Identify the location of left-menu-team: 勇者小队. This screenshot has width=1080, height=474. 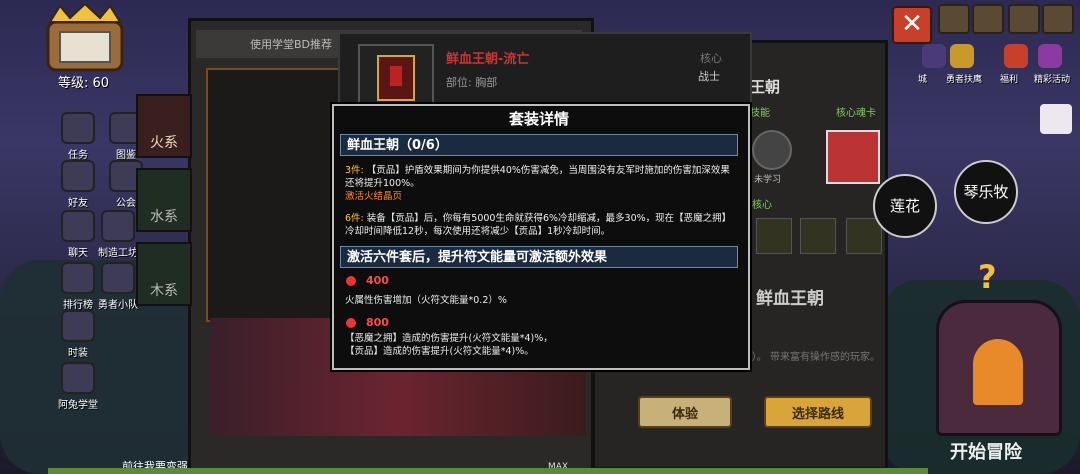
(118, 286).